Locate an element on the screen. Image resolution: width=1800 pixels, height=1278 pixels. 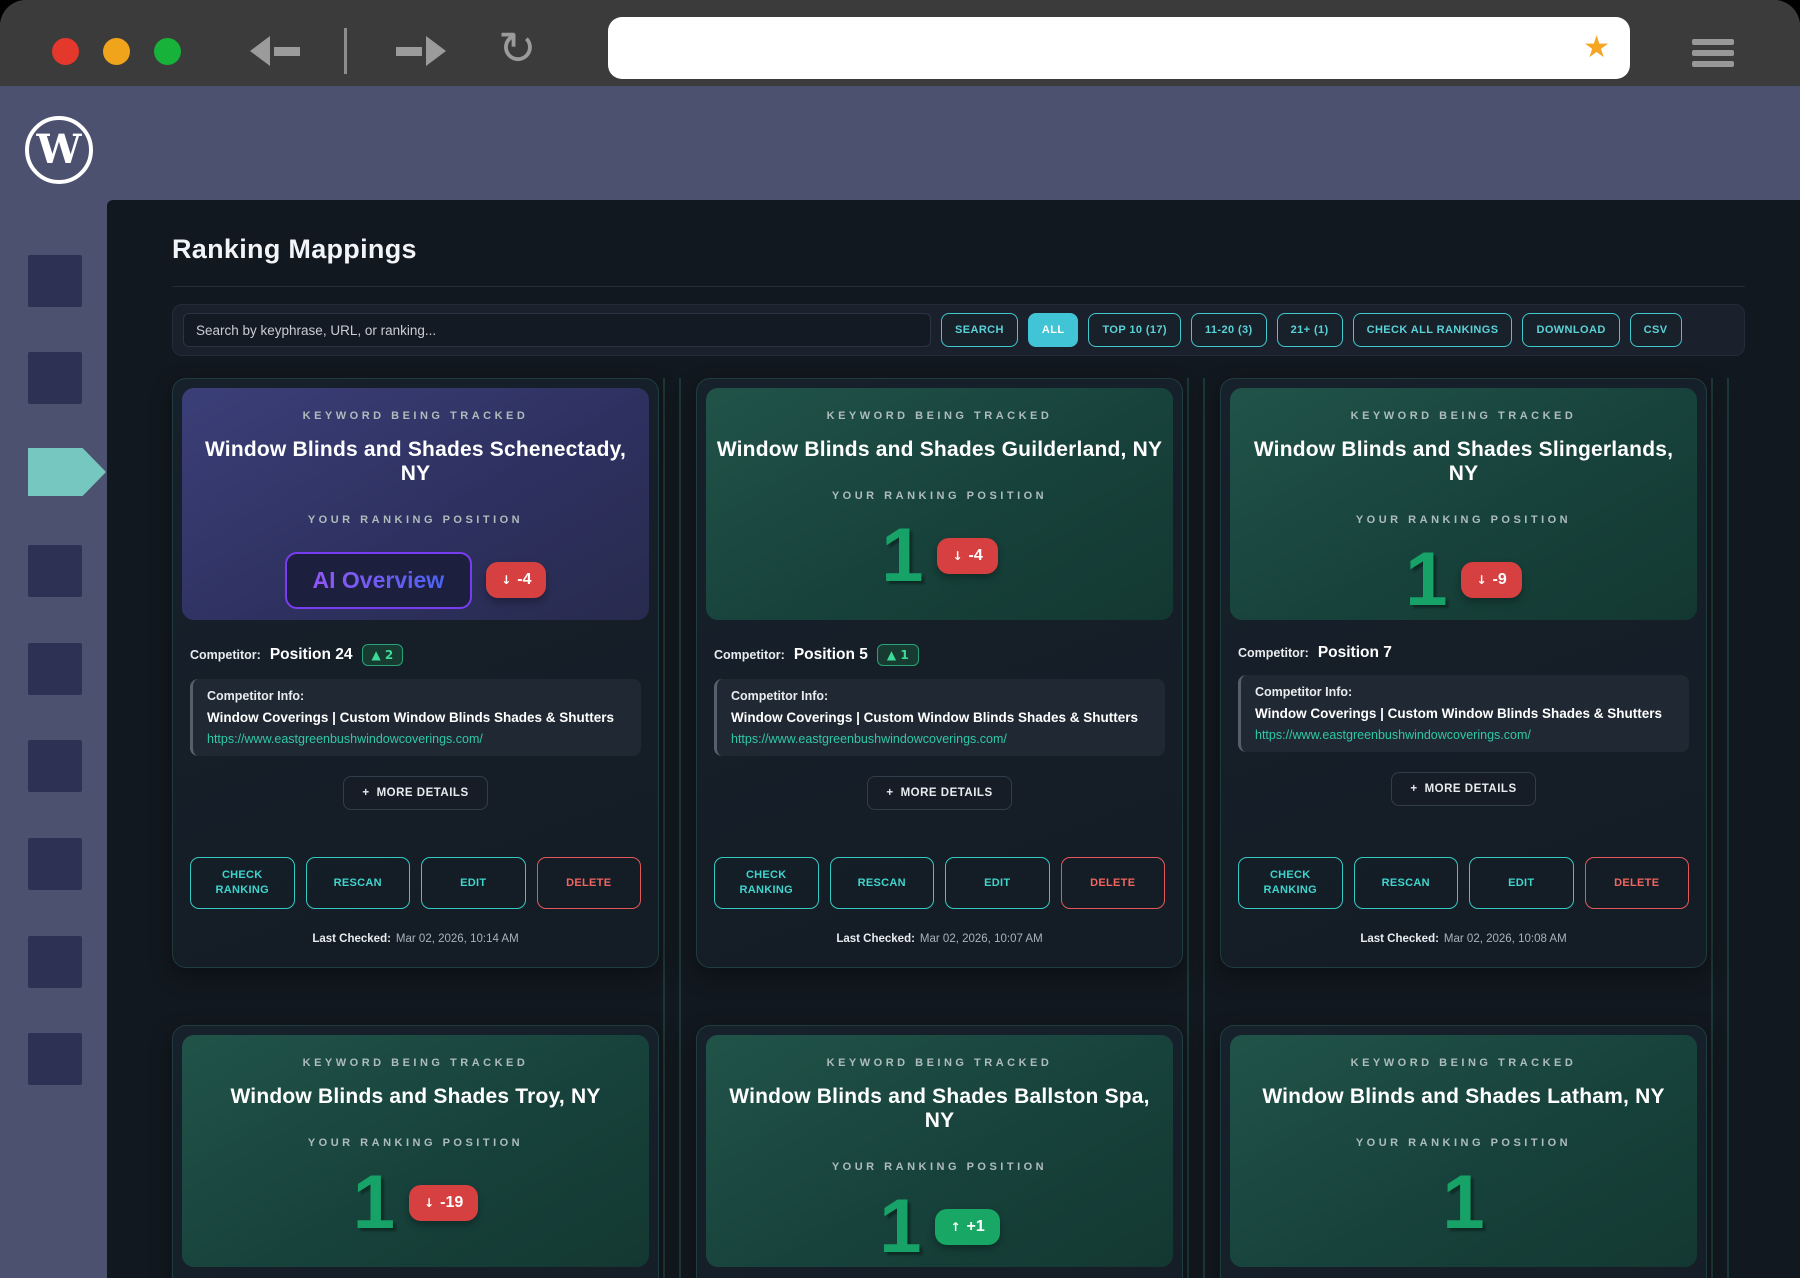
filter-21plus-button: 21+ (1) is located at coordinates (1309, 330).